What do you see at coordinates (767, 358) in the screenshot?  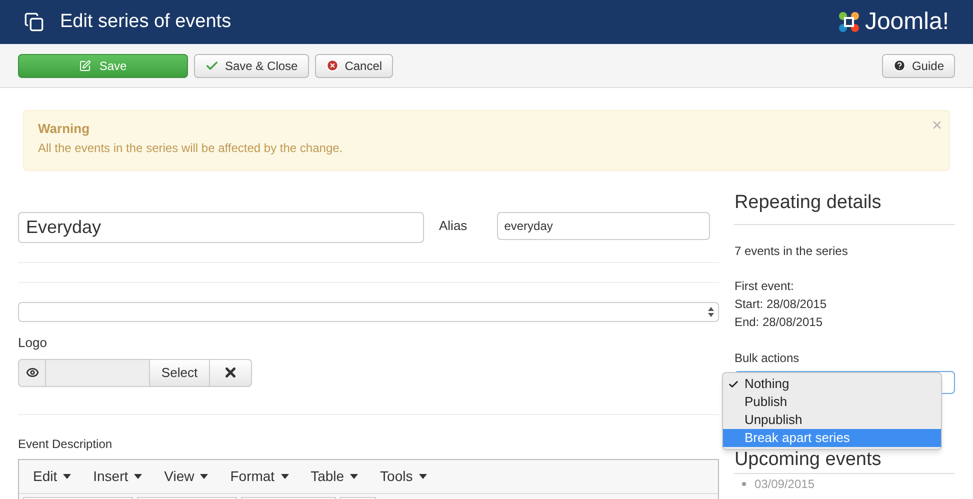 I see `bulk-actions-label: Bulk actions` at bounding box center [767, 358].